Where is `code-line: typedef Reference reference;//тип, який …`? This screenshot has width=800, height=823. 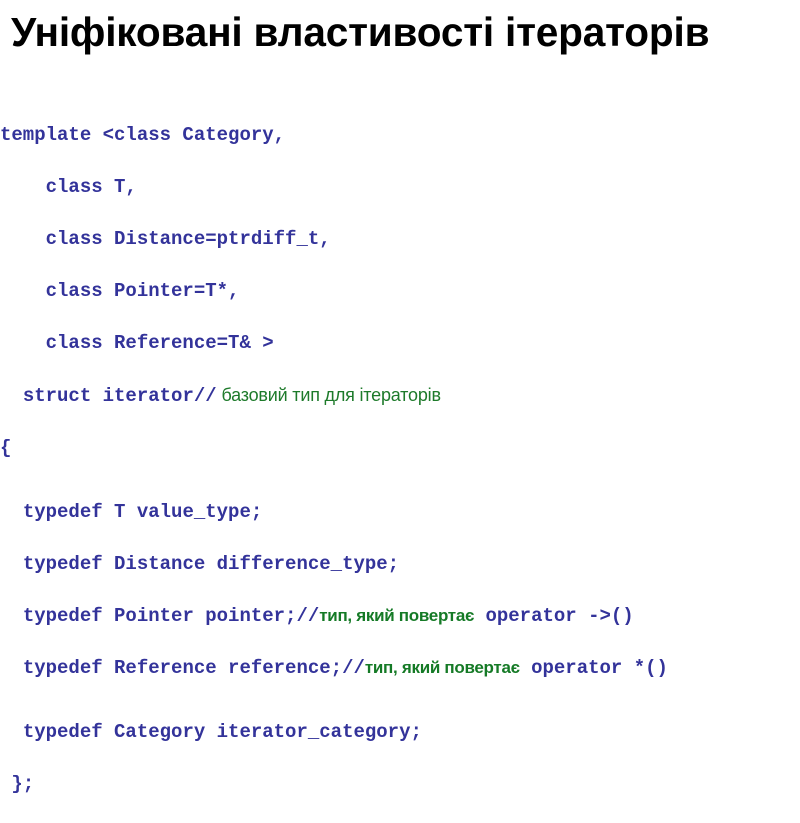 code-line: typedef Reference reference;//тип, який … is located at coordinates (397, 668).